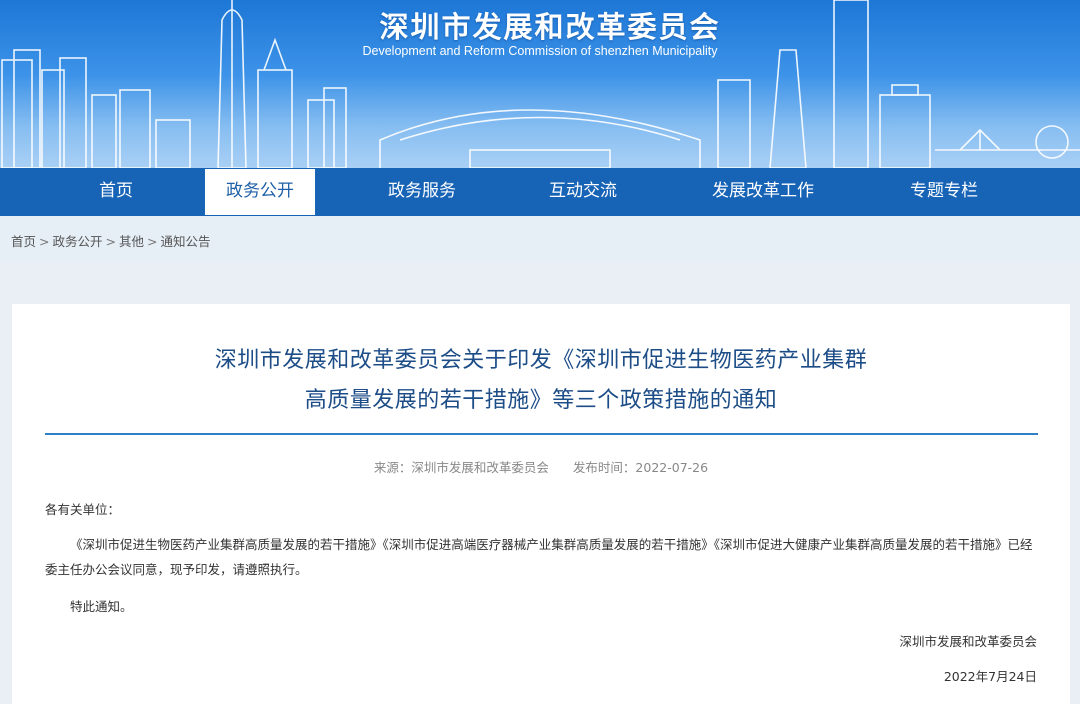 The image size is (1080, 704). Describe the element at coordinates (541, 400) in the screenshot. I see `article-title-line2: 高质量发展的若干措施》等三个政策措施的通知` at that location.